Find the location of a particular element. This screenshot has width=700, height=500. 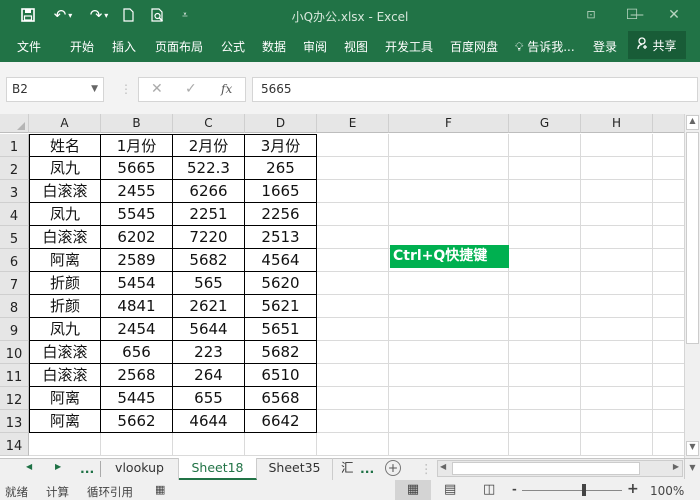

normal-view-icon: ▦ is located at coordinates (413, 490).